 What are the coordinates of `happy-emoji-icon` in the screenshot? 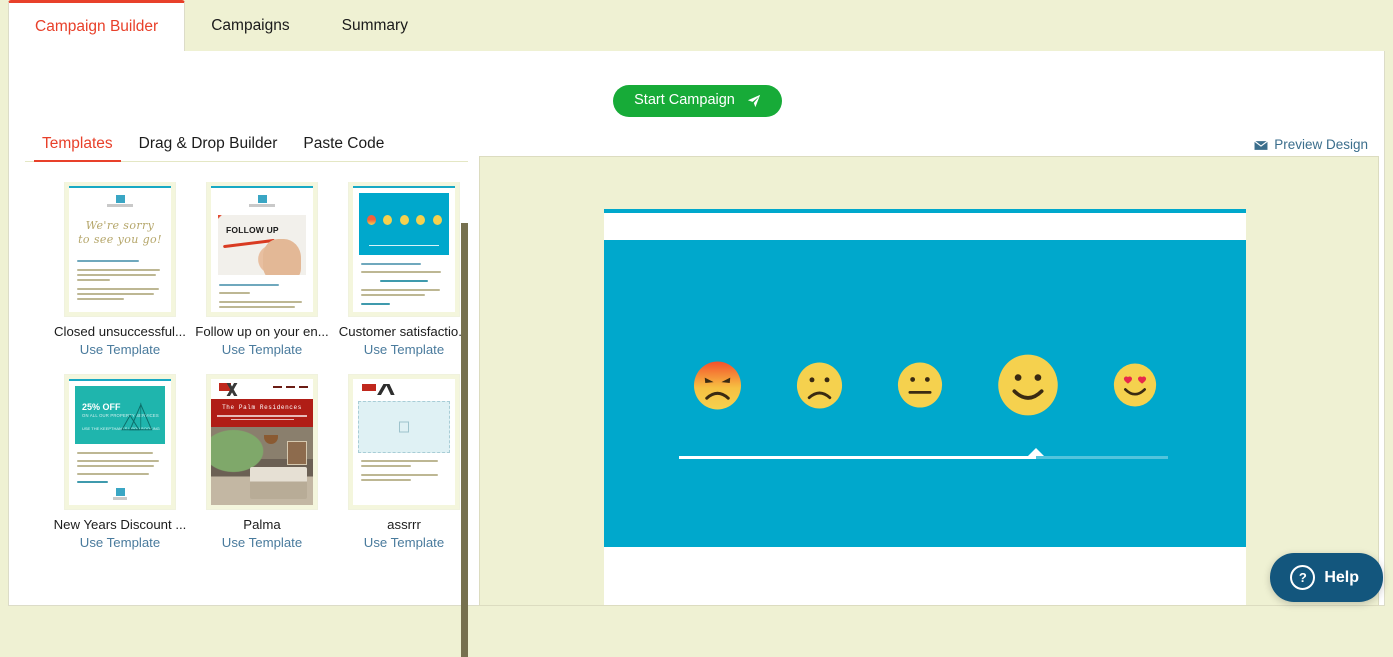 It's located at (420, 220).